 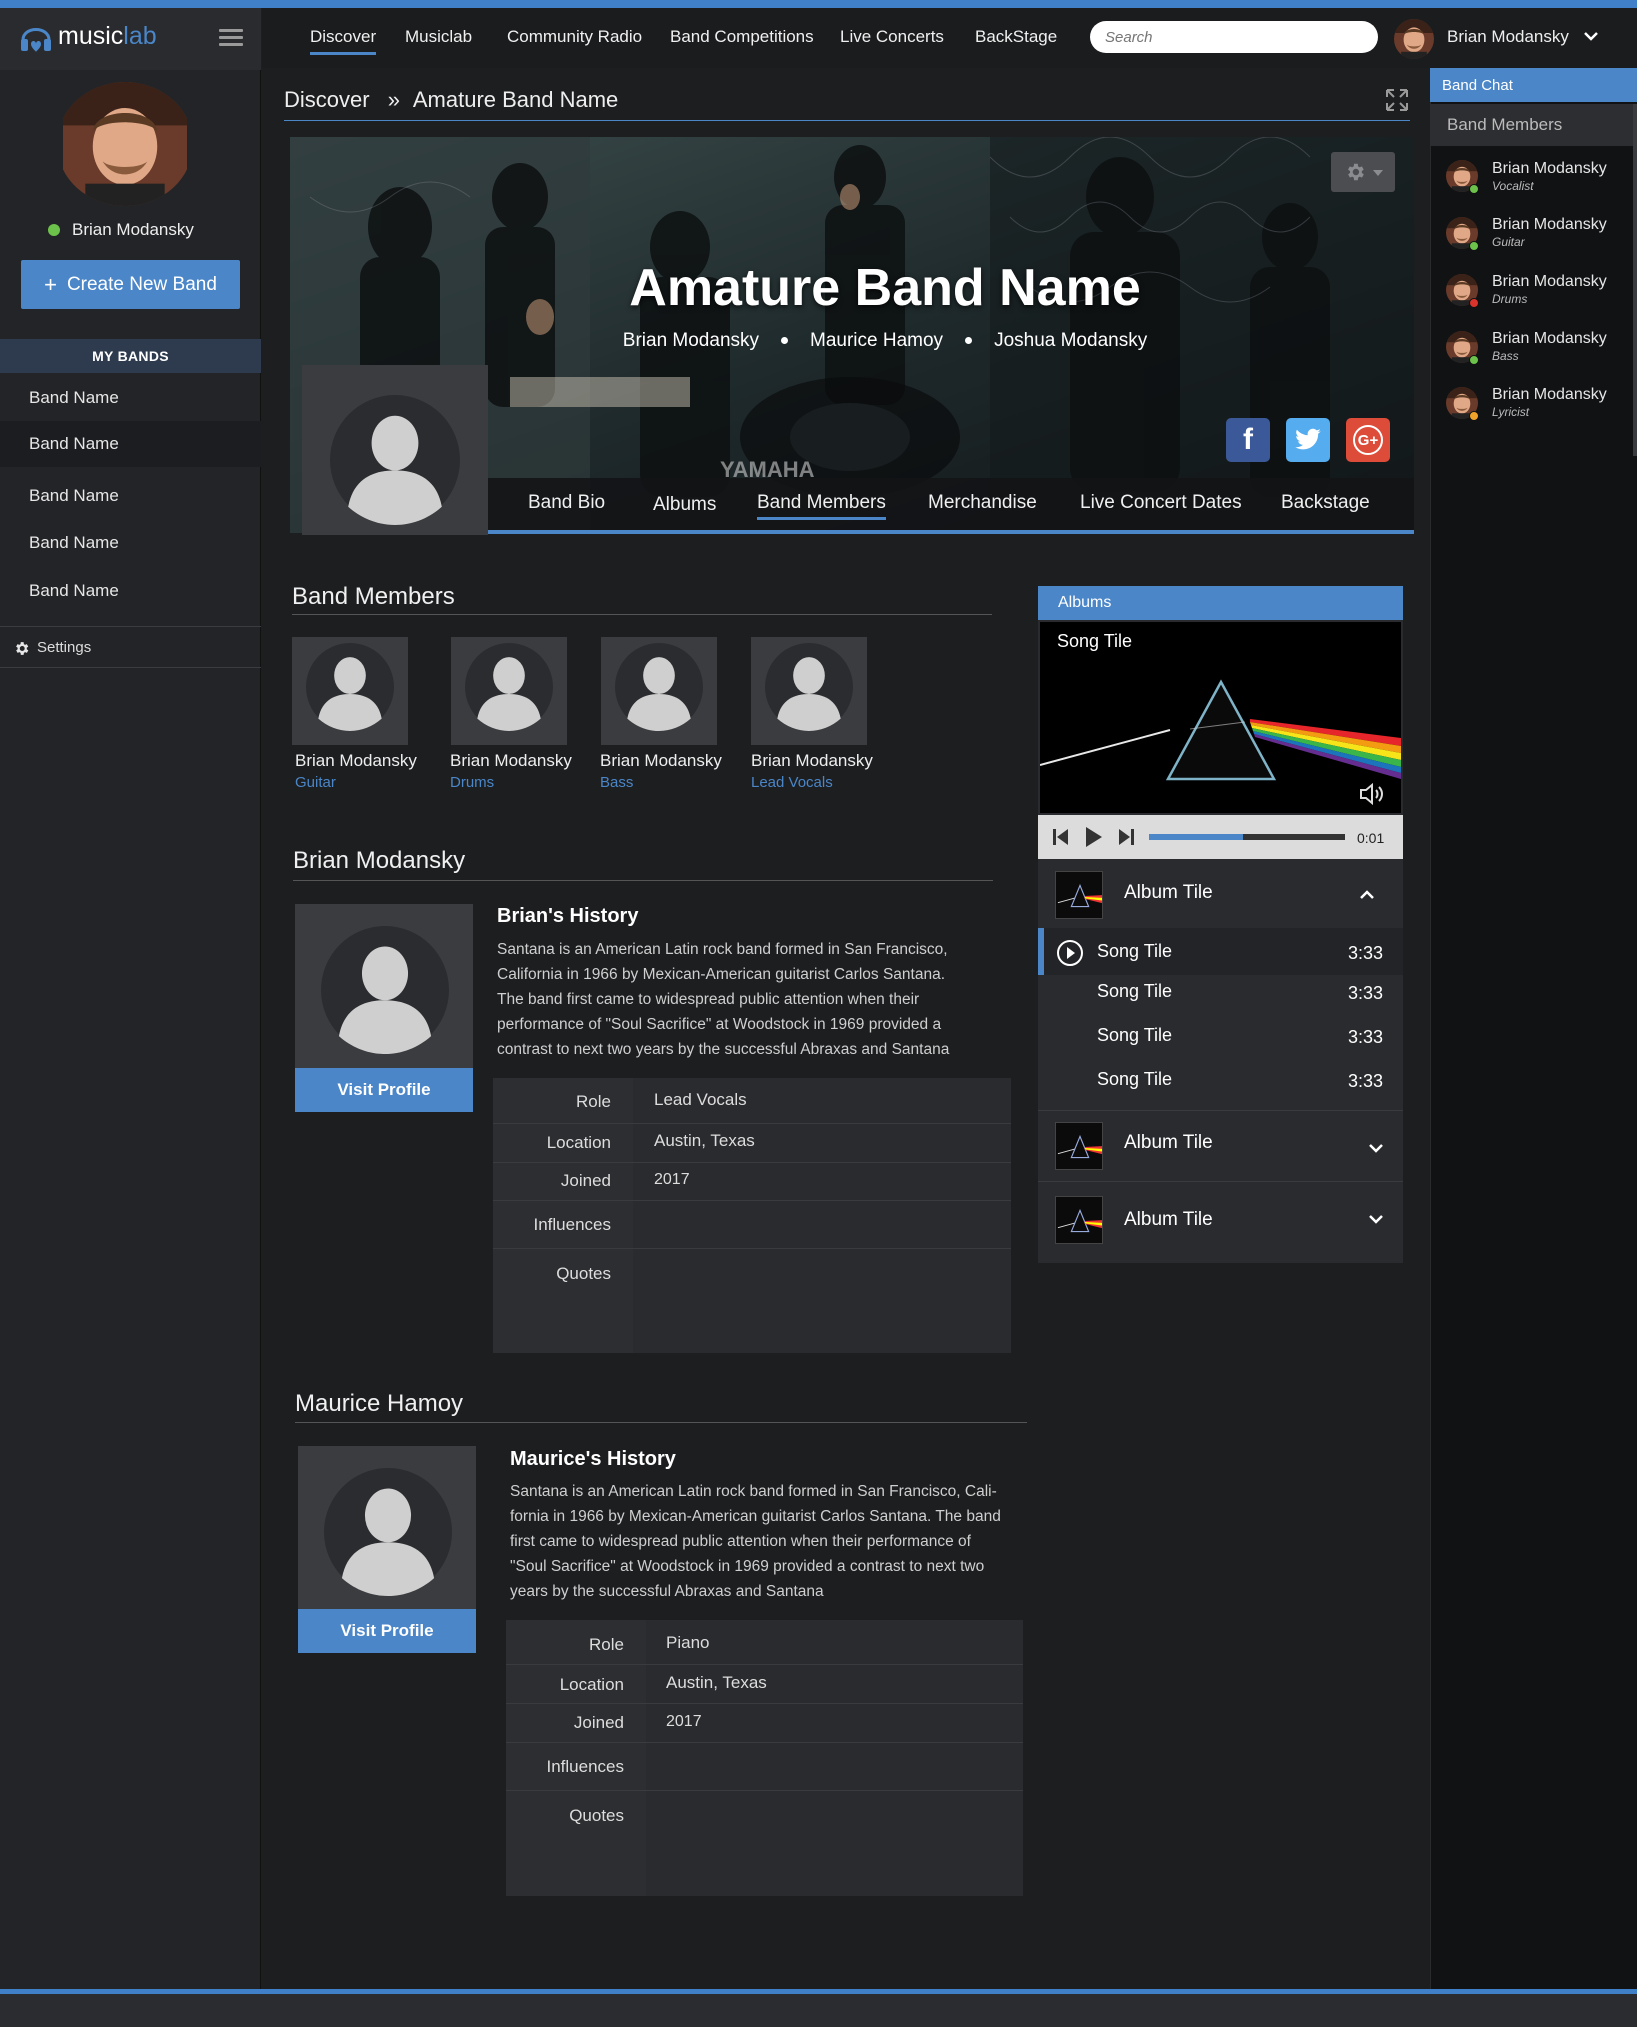 What do you see at coordinates (1161, 503) in the screenshot?
I see `tab-live-concert-dates: Live Concert Dates` at bounding box center [1161, 503].